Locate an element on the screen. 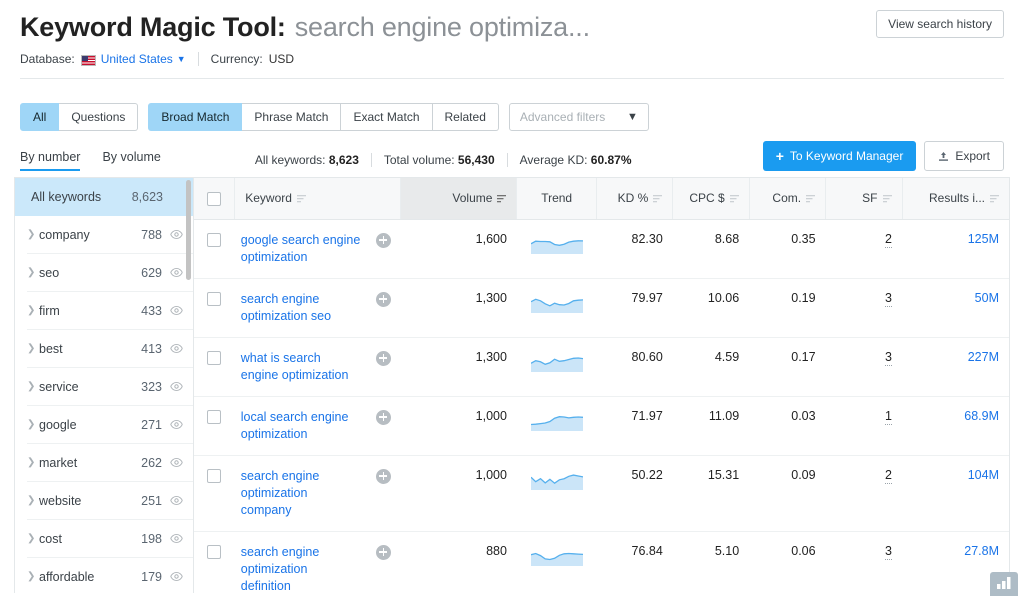 This screenshot has height=598, width=1024. tab-by-number: By number is located at coordinates (50, 160).